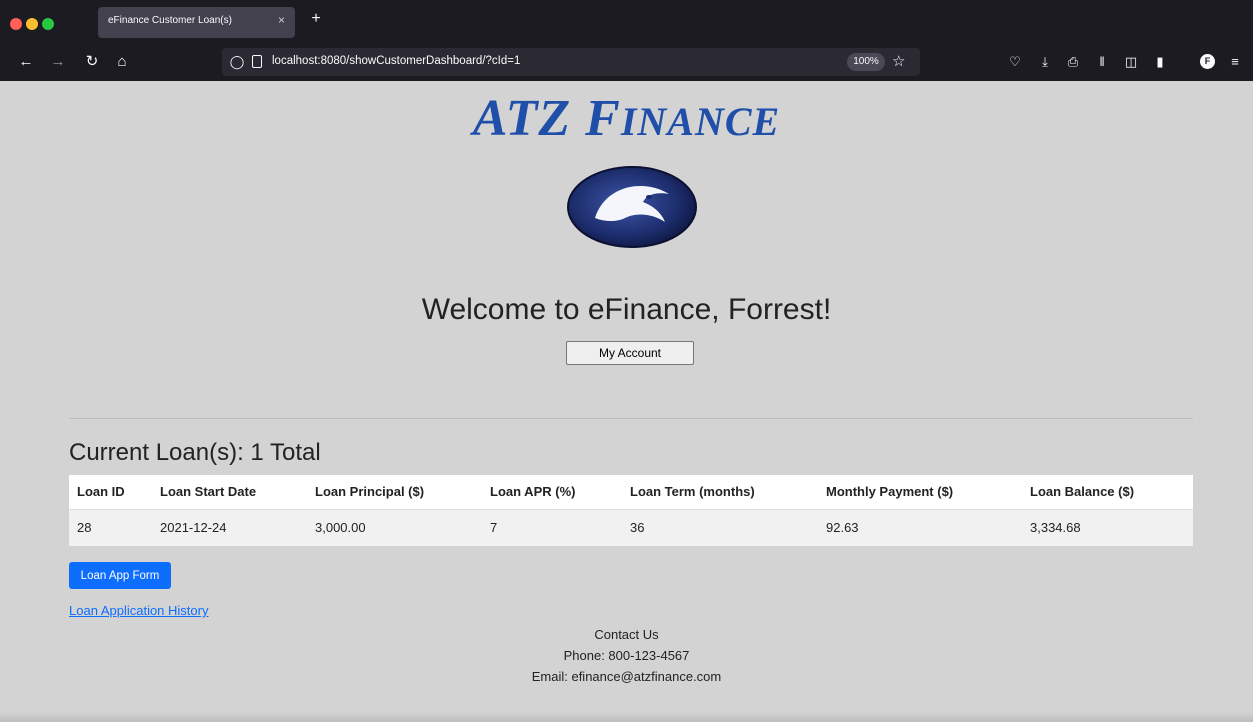  What do you see at coordinates (630, 353) in the screenshot?
I see `my-account-button: My Account` at bounding box center [630, 353].